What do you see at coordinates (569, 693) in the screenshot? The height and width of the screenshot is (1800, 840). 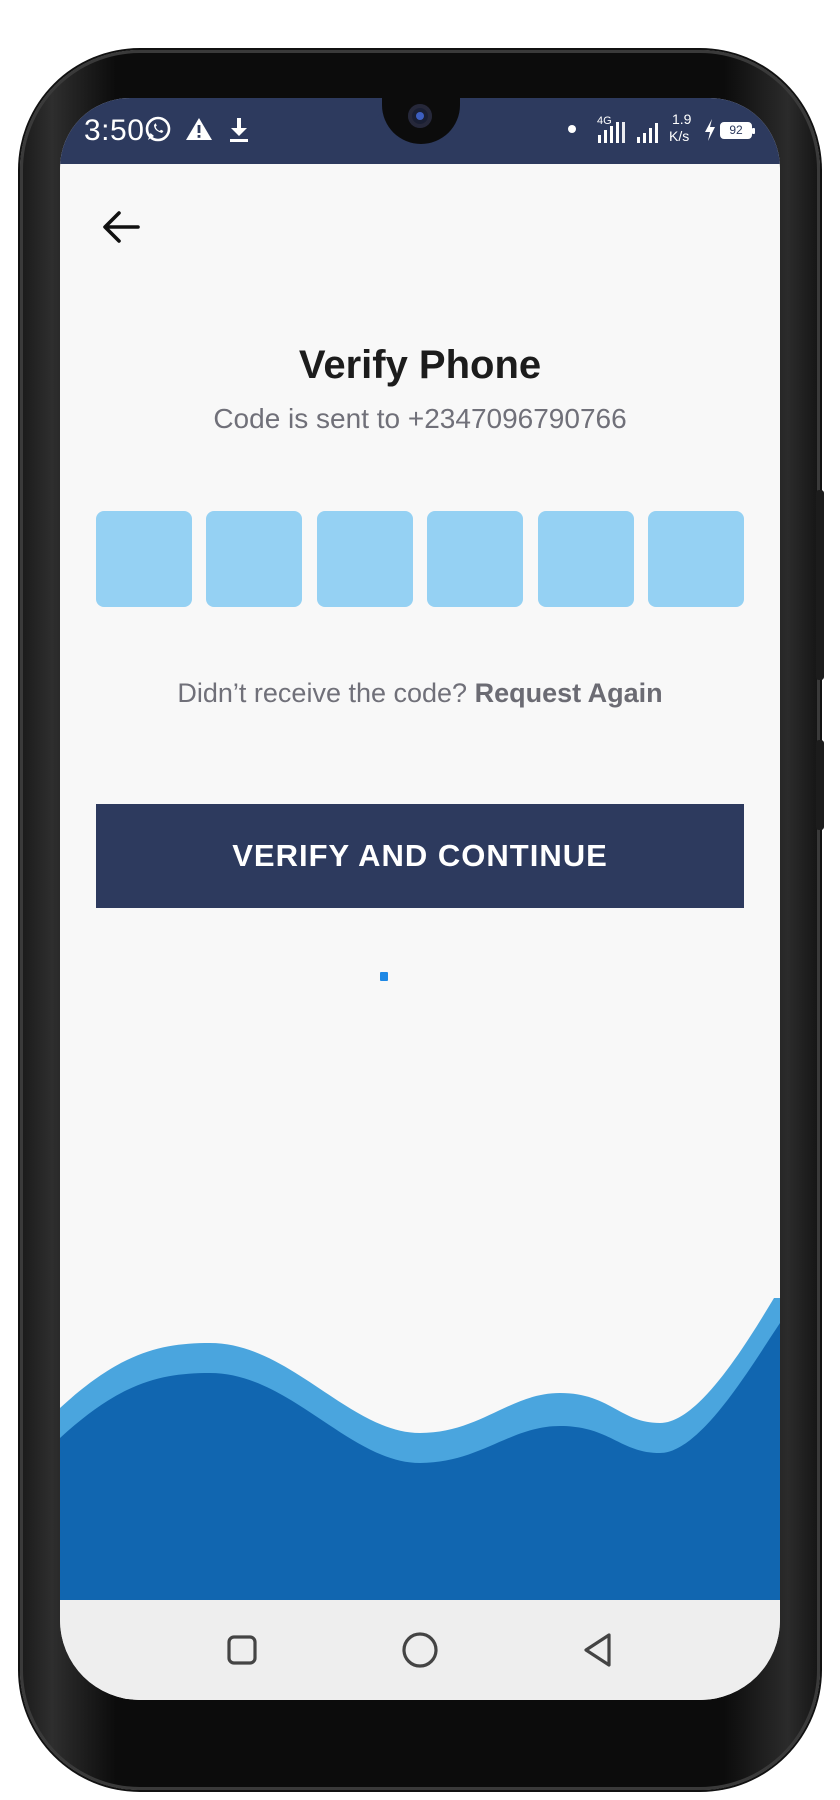 I see `request-again-link: Request Again` at bounding box center [569, 693].